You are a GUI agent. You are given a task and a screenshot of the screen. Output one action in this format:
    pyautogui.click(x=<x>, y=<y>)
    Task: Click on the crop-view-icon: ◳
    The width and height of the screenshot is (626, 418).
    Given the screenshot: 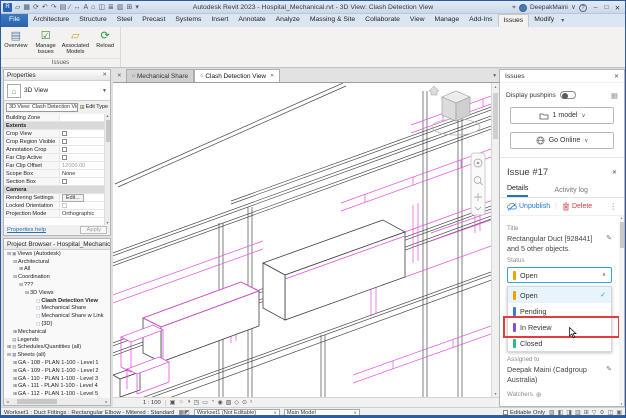 What is the action you would take?
    pyautogui.click(x=197, y=402)
    